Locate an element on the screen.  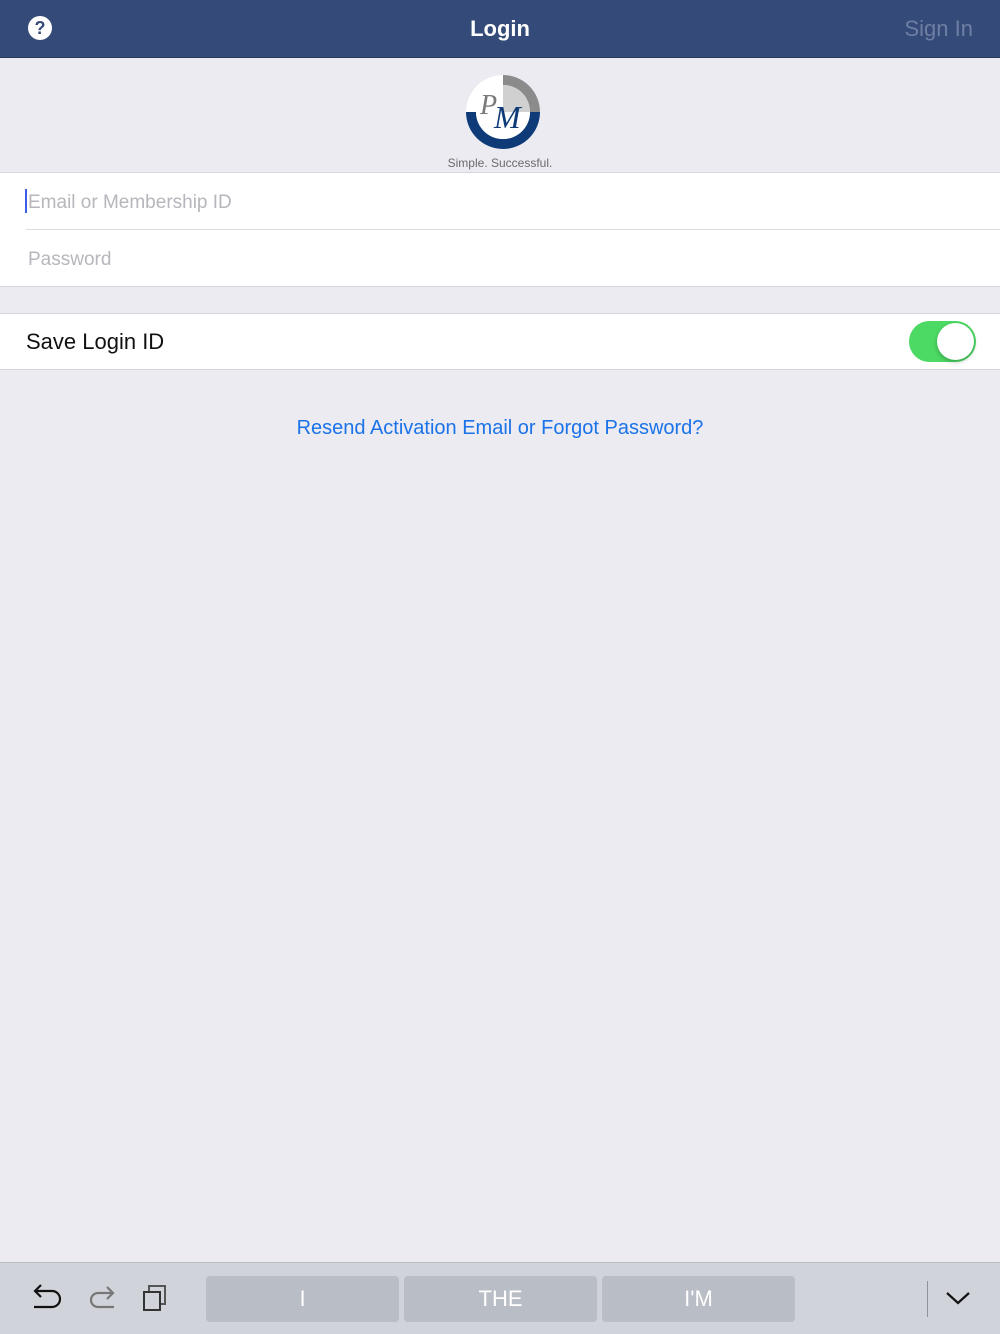
login-fields is located at coordinates (500, 229).